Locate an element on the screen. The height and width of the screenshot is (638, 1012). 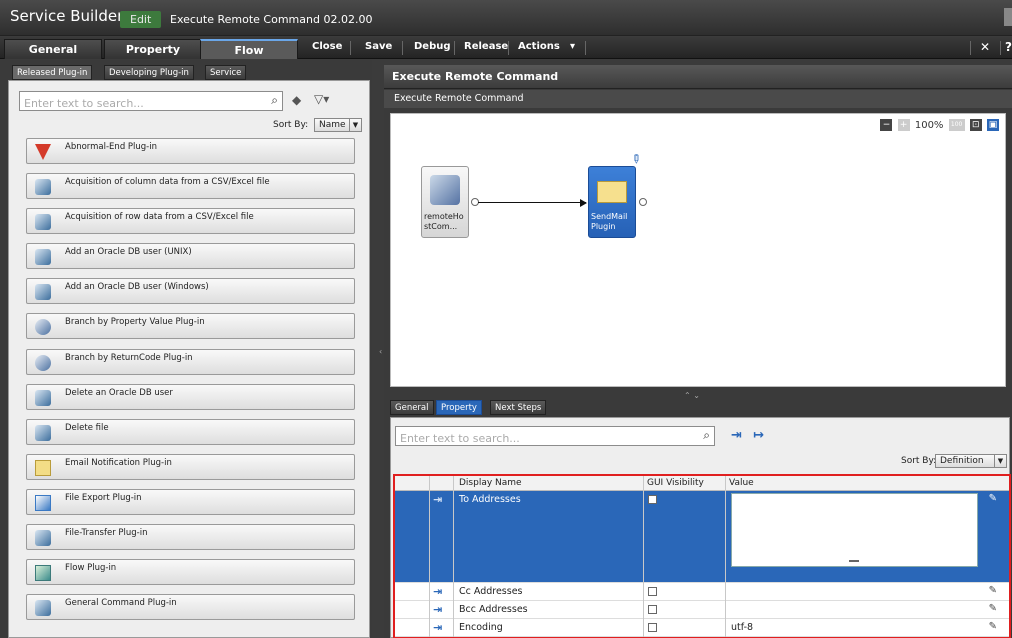
node-label-line1: remoteHo is located at coordinates (444, 216).